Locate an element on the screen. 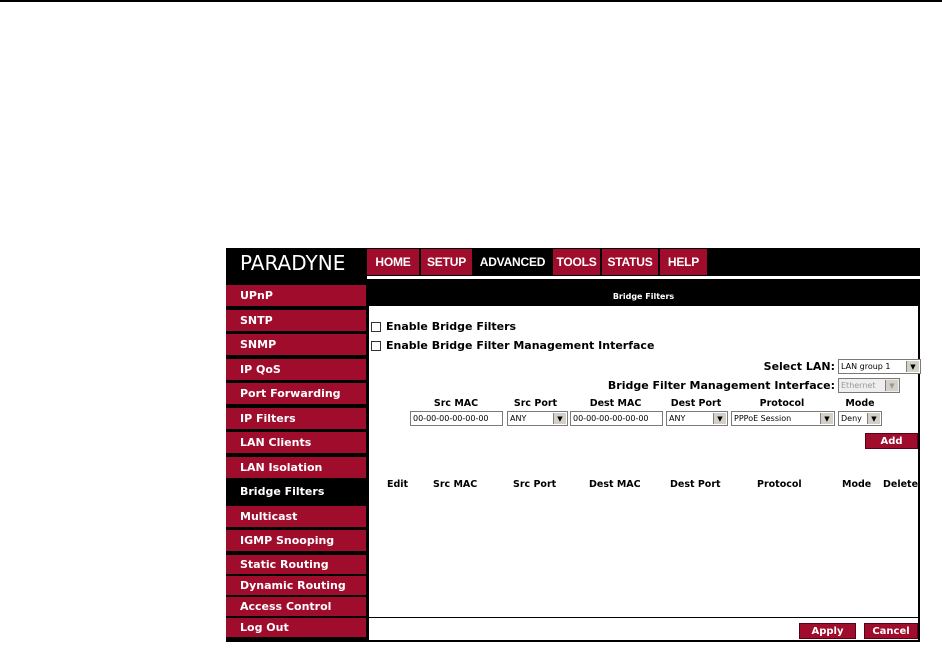  main-nav: HOME SETUP ADVANCED TOOLS STATUS HELP is located at coordinates (538, 262).